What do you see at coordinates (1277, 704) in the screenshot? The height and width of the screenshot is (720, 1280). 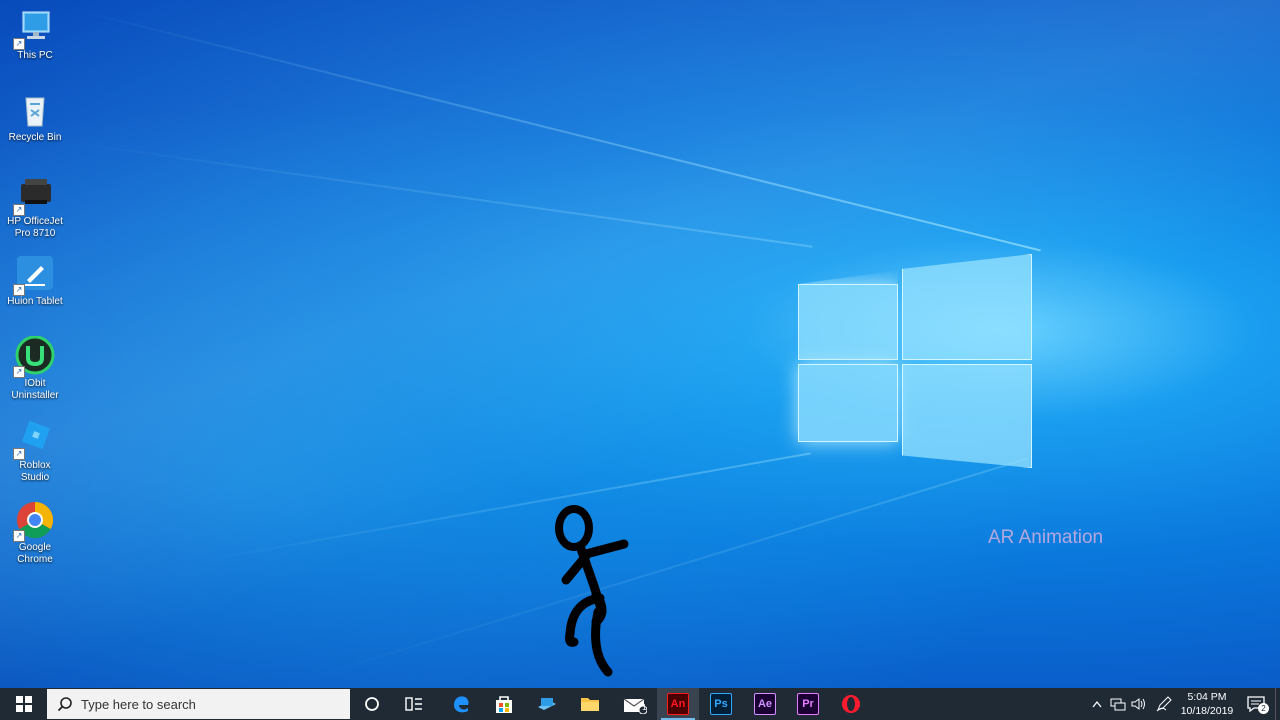 I see `show-desktop-button` at bounding box center [1277, 704].